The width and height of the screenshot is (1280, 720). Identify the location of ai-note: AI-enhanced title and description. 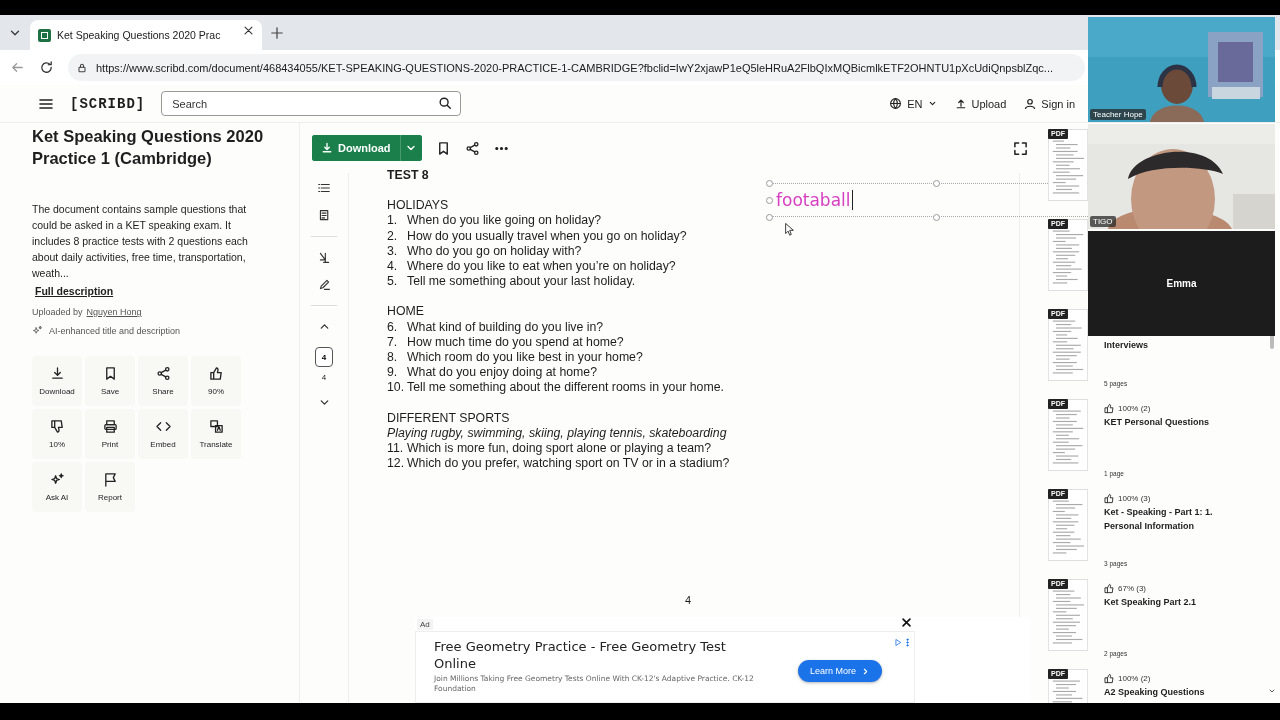
(115, 330).